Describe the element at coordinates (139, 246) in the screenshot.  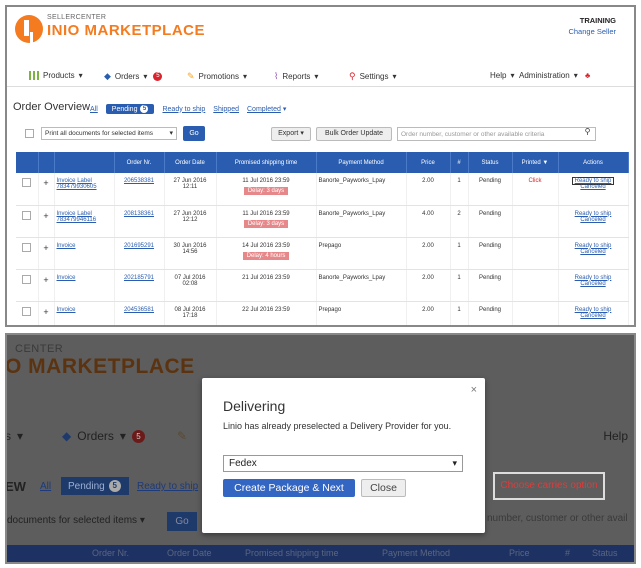
I see `order-nr-link: 201695291` at that location.